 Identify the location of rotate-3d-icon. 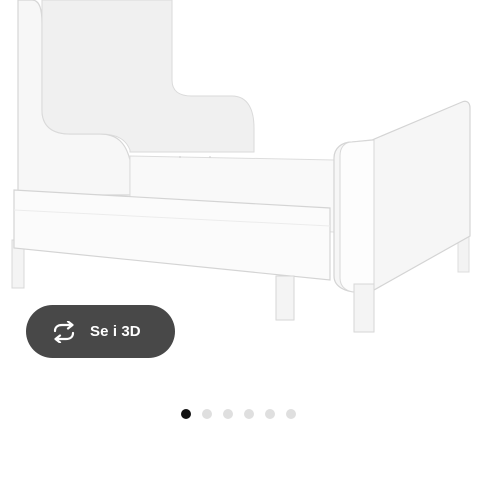
(64, 331).